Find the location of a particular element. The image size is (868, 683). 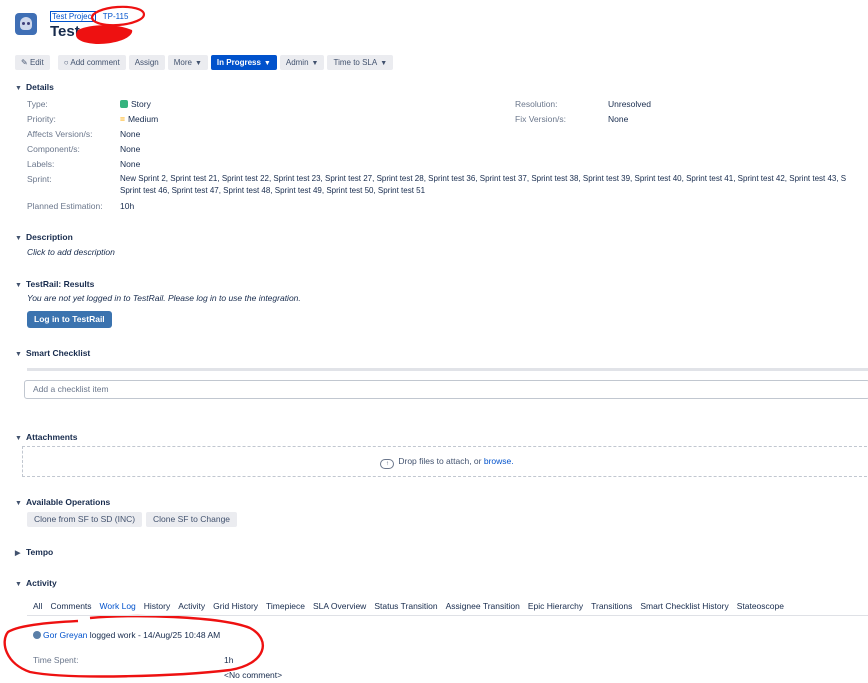

edit-label: Edit is located at coordinates (36, 62).